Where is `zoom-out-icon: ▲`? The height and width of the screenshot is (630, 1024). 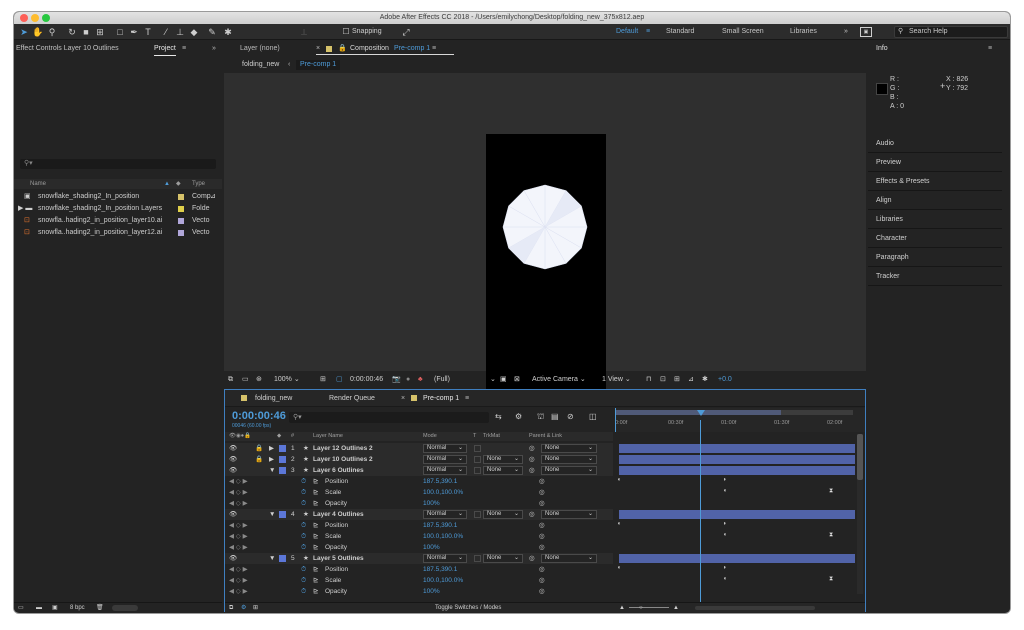
zoom-out-icon: ▲ is located at coordinates (622, 608).